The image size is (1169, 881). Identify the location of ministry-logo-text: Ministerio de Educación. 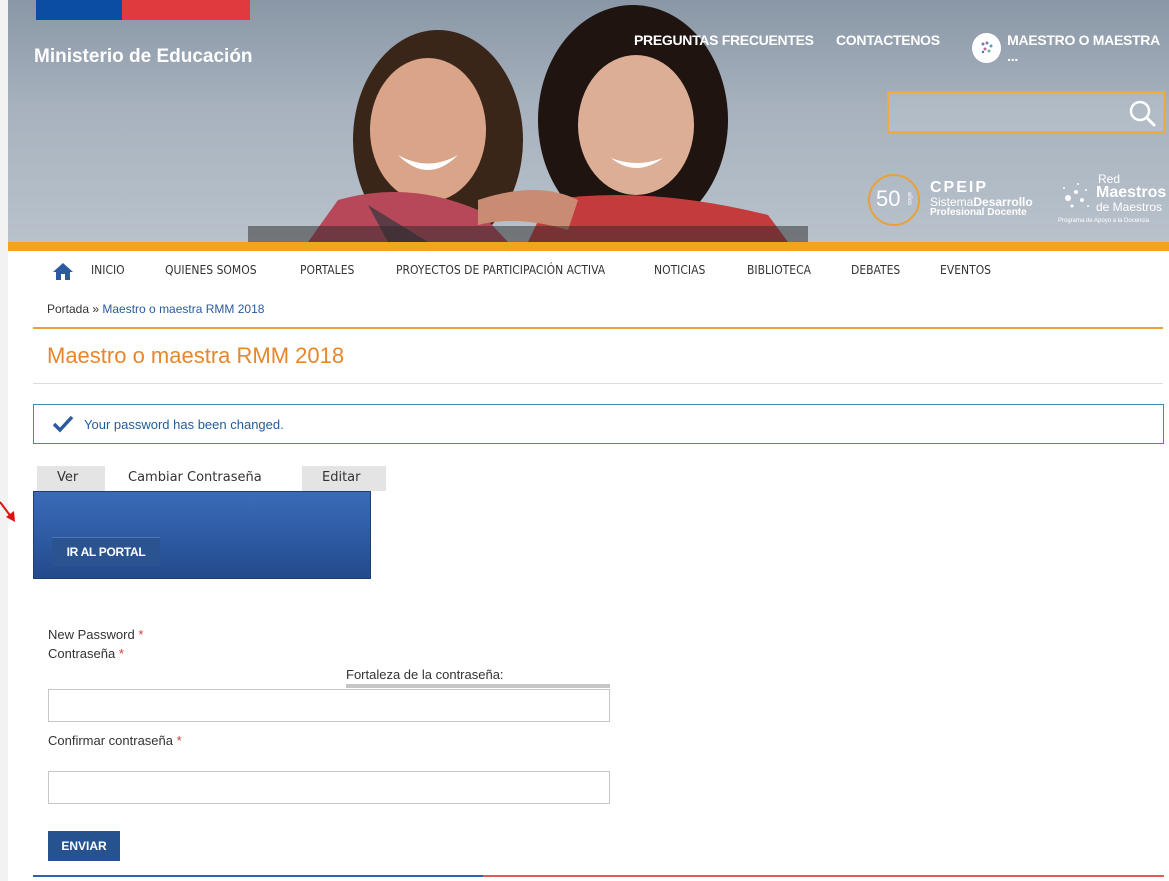
(143, 57).